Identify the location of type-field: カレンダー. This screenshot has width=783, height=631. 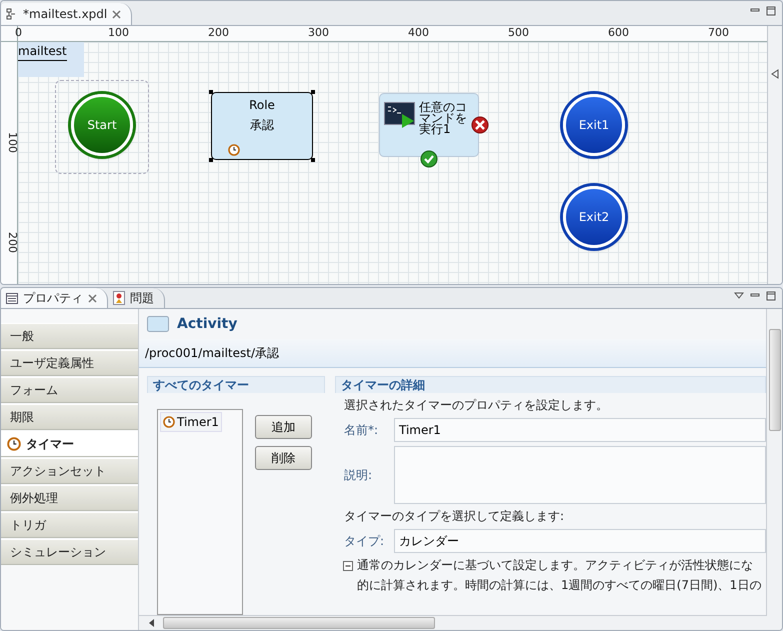
(580, 541).